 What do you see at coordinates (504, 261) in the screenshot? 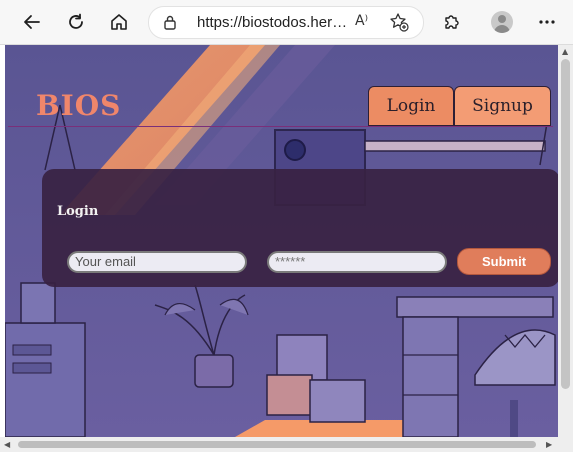
I see `submit-button: Submit` at bounding box center [504, 261].